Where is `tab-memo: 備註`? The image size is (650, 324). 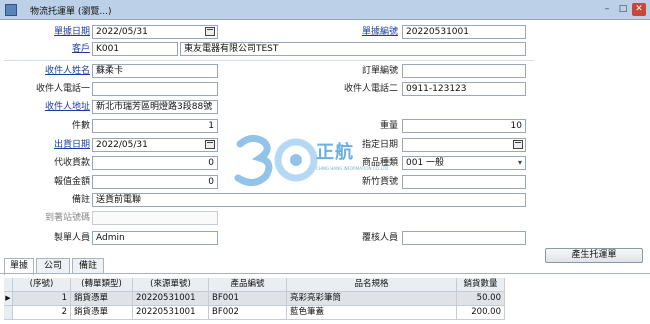 tab-memo: 備註 is located at coordinates (88, 266).